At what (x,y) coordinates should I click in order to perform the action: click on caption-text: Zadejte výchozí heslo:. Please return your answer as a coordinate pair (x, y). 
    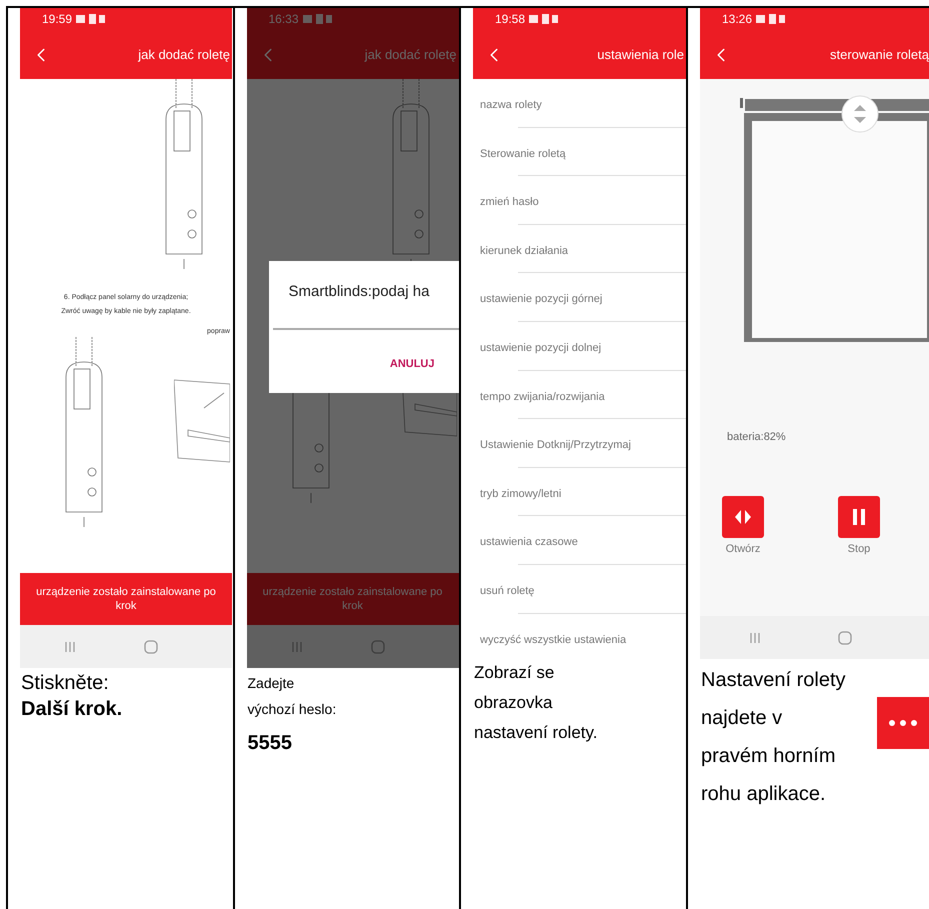
    Looking at the image, I should click on (292, 696).